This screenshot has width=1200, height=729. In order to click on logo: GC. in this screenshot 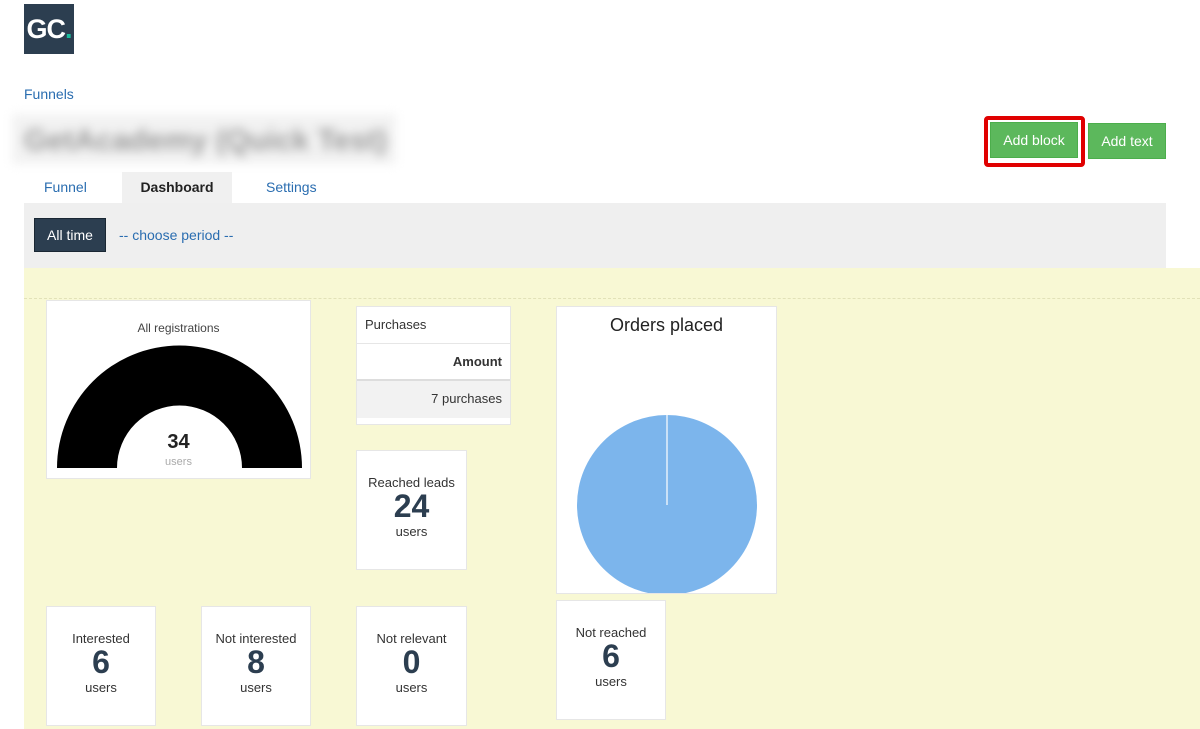, I will do `click(49, 29)`.